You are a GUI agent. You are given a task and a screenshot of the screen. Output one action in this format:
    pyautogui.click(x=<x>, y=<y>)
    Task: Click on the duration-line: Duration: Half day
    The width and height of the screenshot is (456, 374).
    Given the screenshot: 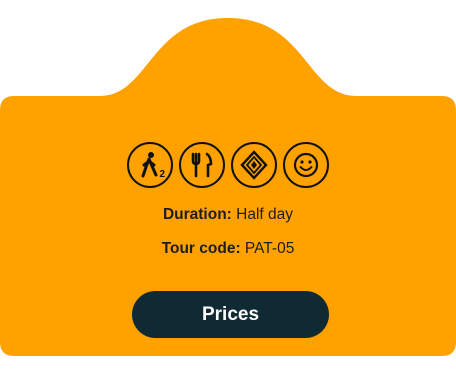 What is the action you would take?
    pyautogui.click(x=228, y=215)
    